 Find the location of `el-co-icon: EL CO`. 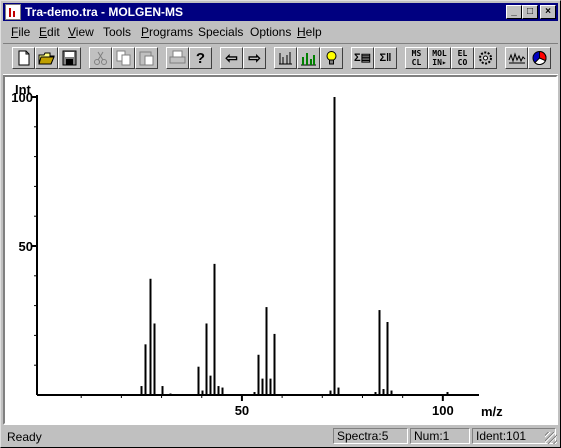

el-co-icon: EL CO is located at coordinates (462, 58).